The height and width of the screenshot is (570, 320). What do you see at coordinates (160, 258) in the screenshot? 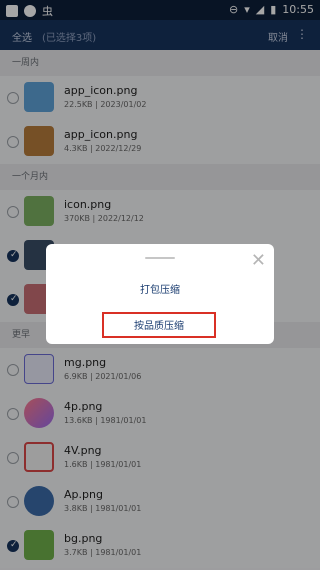
I see `drag-handle` at bounding box center [160, 258].